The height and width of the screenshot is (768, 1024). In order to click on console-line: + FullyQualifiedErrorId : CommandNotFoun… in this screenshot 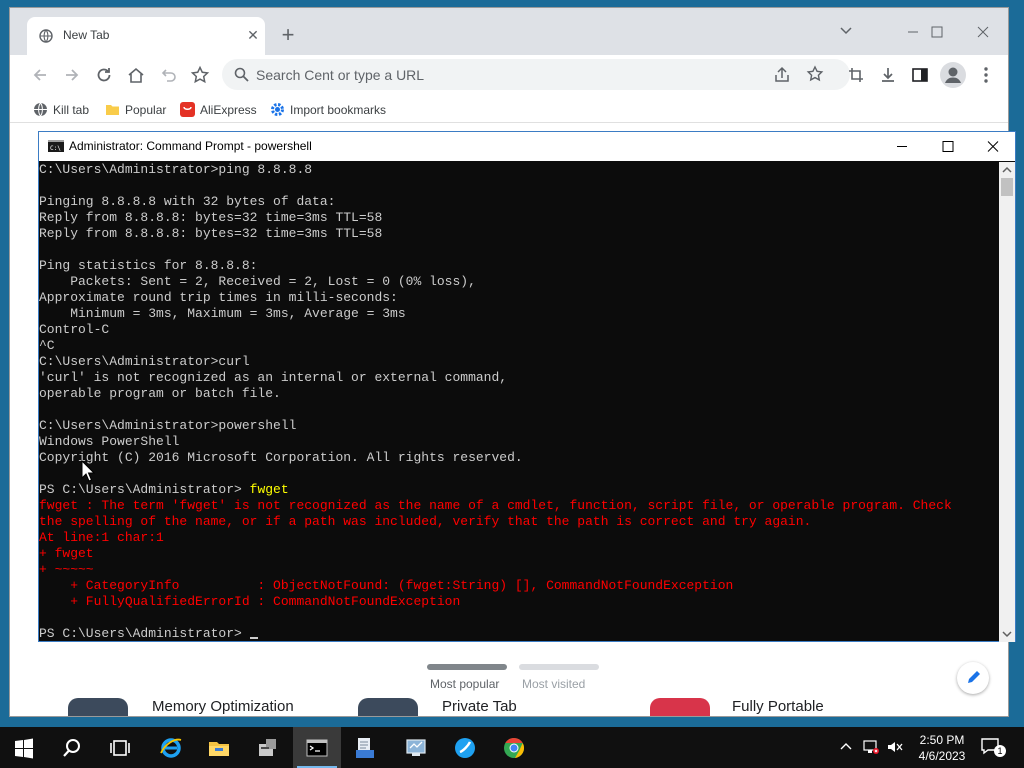, I will do `click(519, 602)`.